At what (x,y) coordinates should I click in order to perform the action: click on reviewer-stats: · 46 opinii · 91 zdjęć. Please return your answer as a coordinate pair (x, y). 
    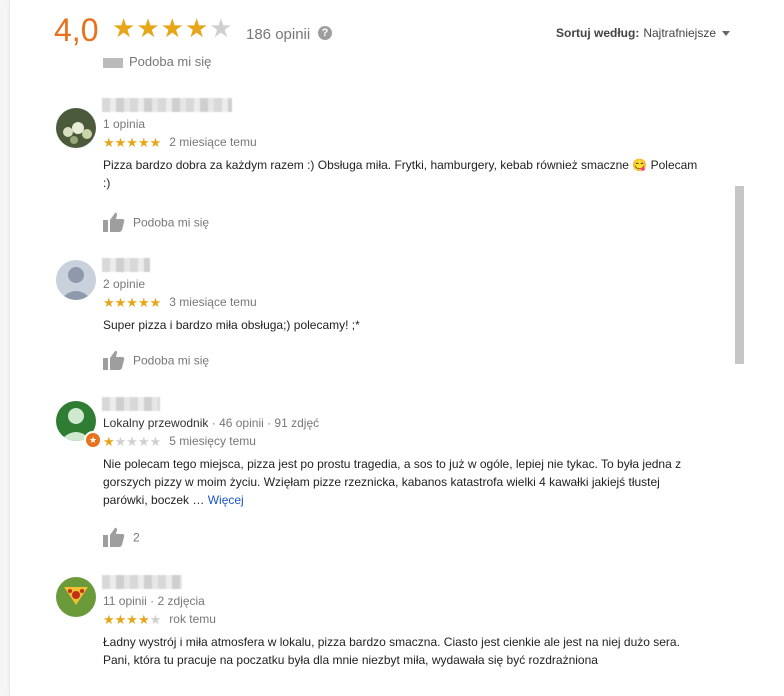
    Looking at the image, I should click on (264, 423).